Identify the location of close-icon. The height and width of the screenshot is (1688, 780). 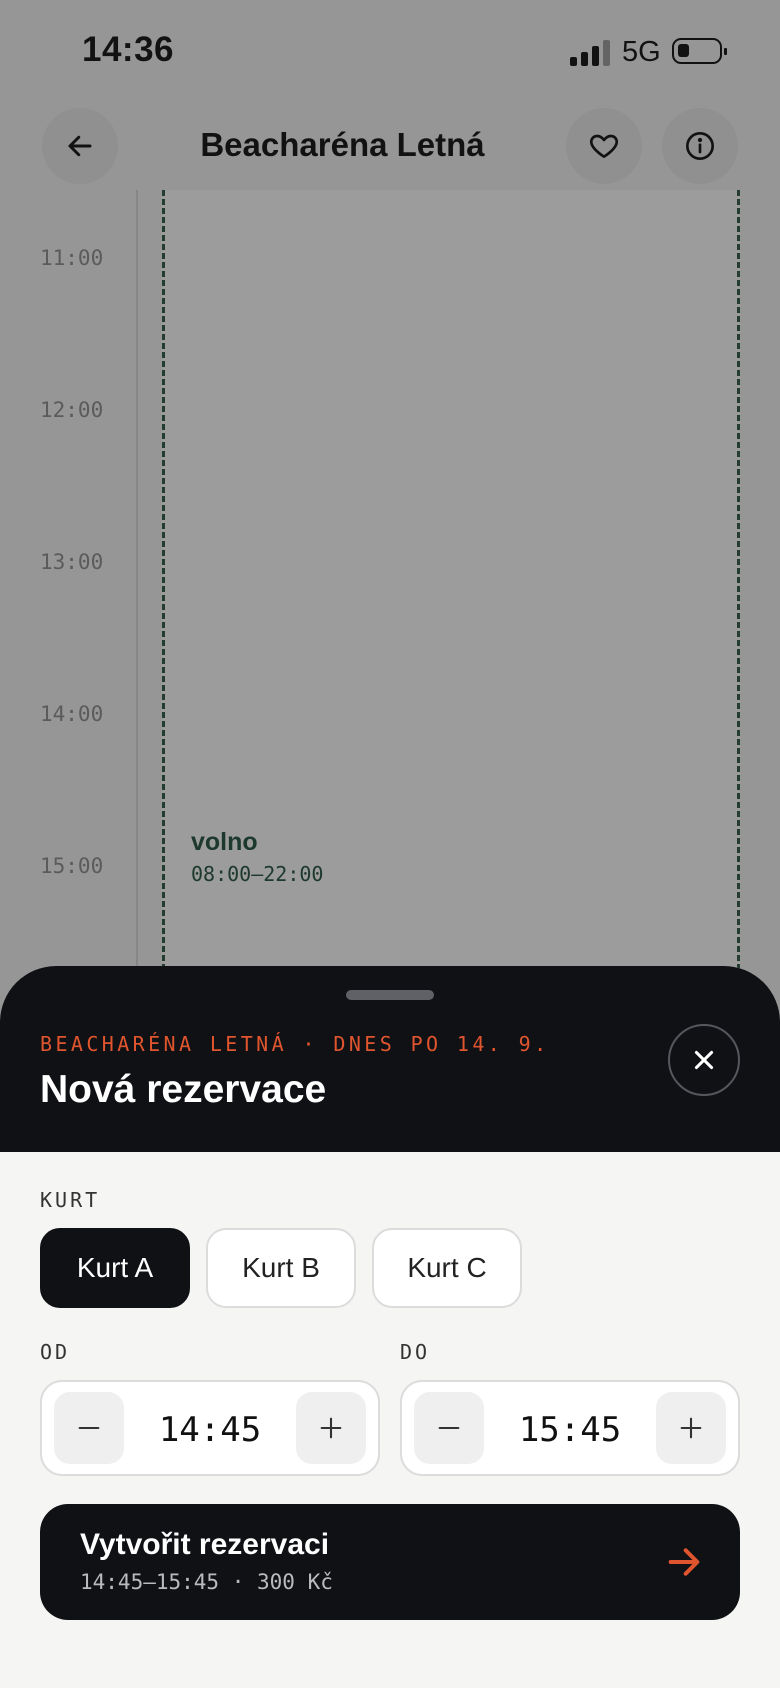
(704, 1060).